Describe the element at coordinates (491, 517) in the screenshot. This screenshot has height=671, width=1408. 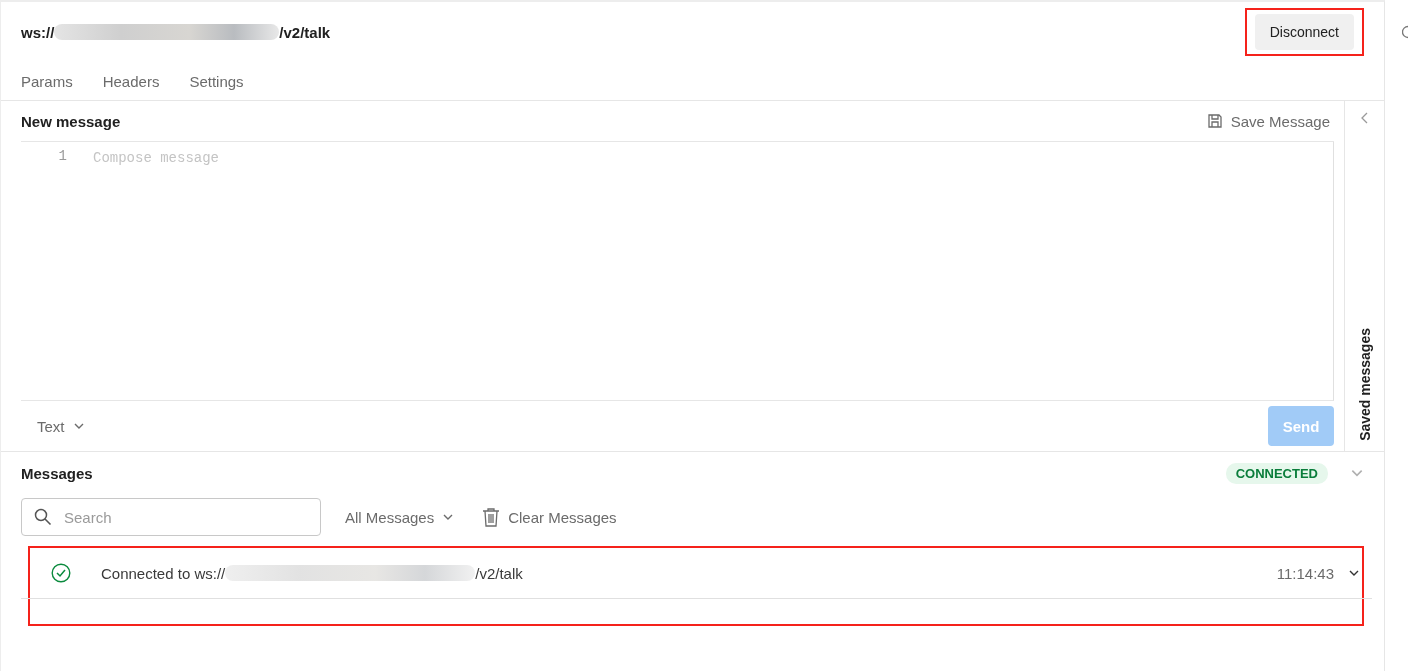
I see `trash-icon` at that location.